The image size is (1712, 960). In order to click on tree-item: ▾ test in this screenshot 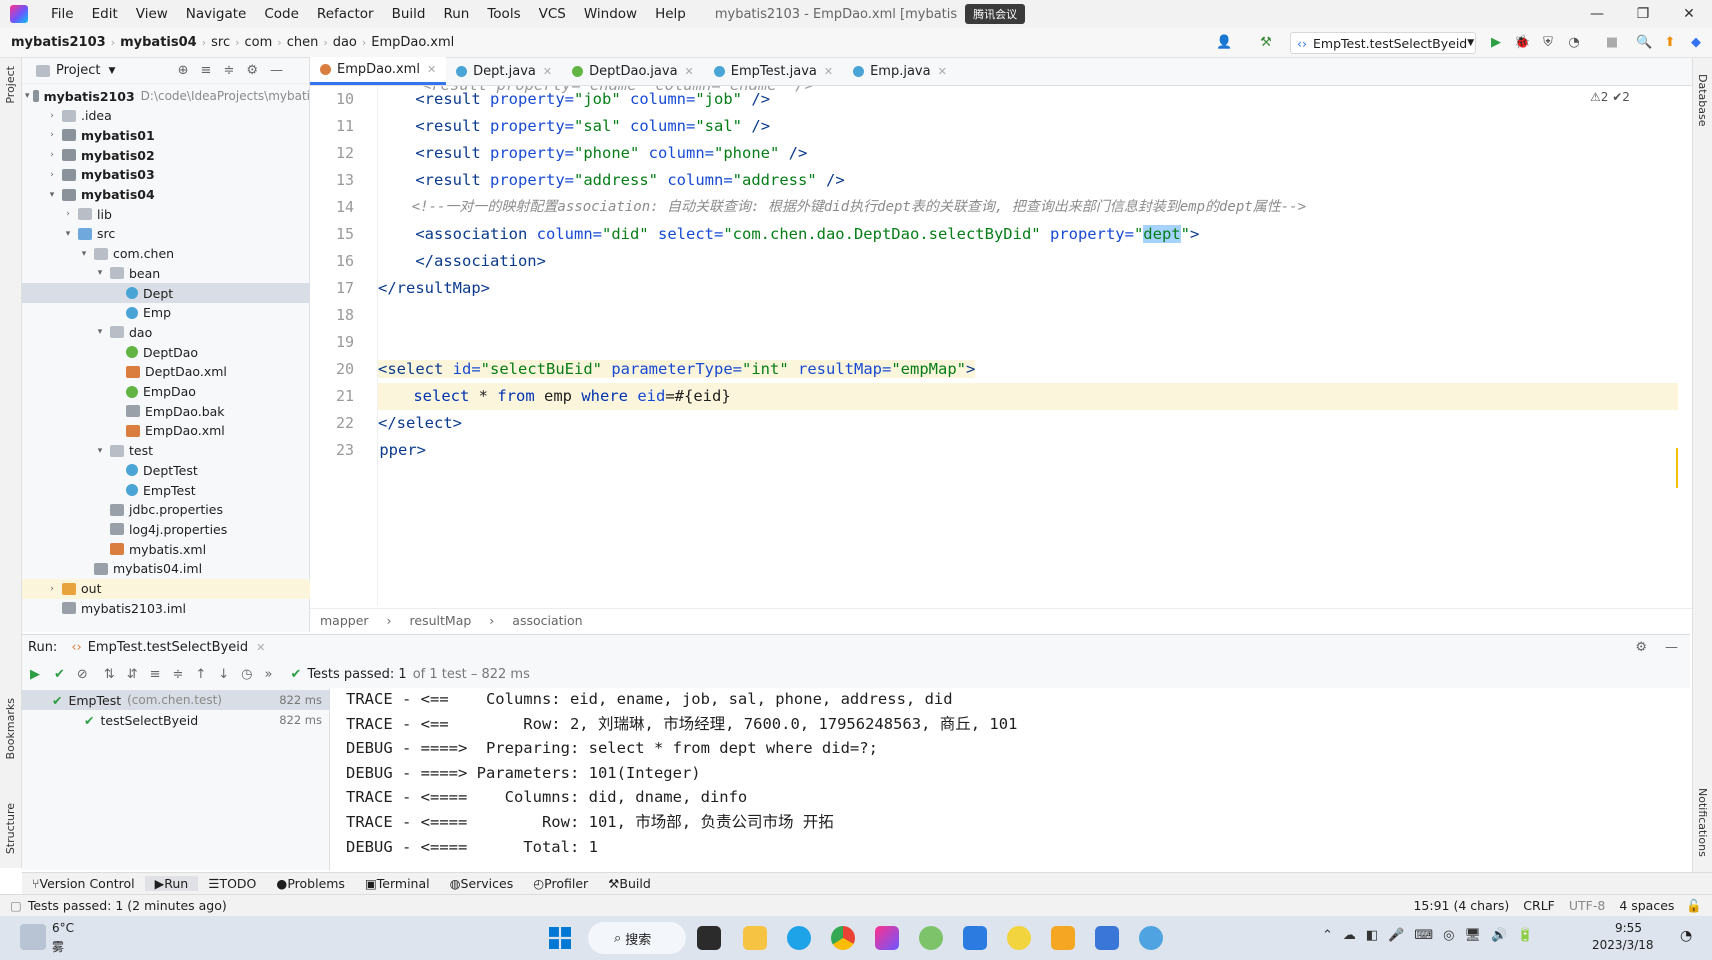, I will do `click(166, 451)`.